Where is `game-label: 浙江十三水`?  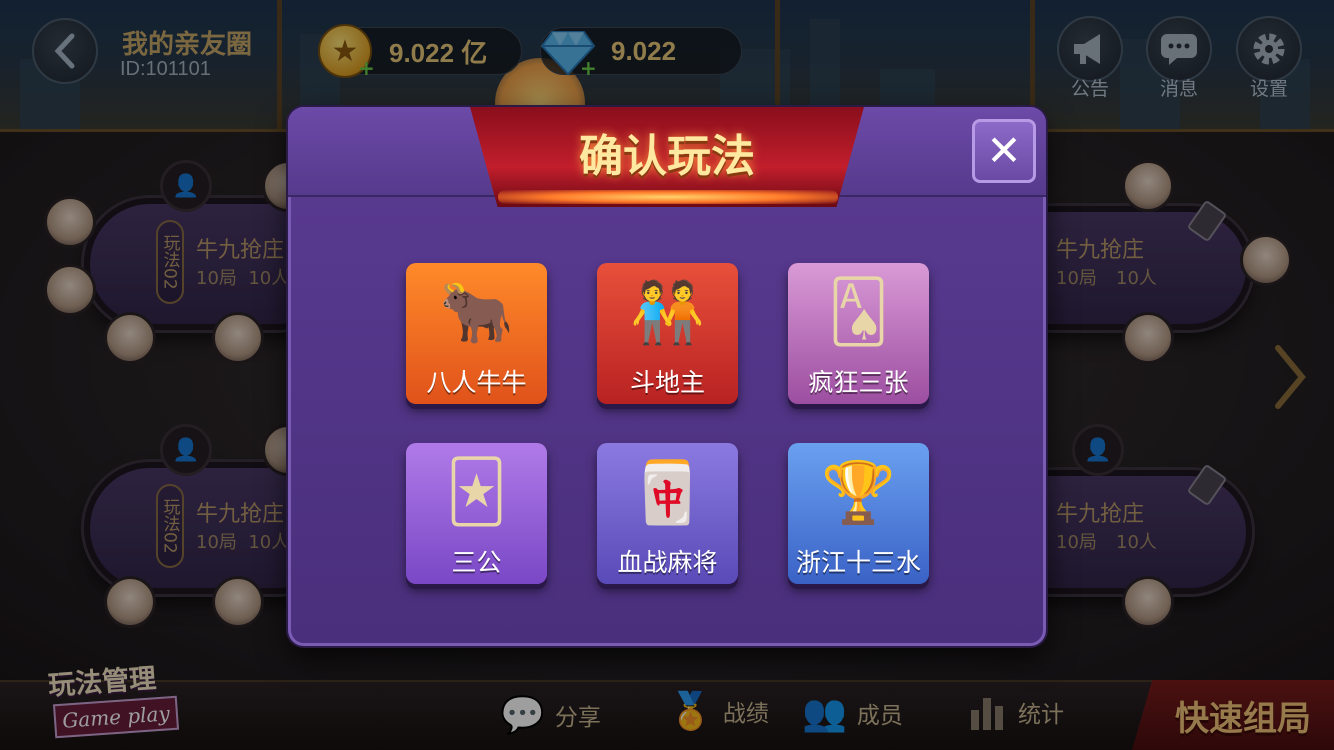
game-label: 浙江十三水 is located at coordinates (858, 562).